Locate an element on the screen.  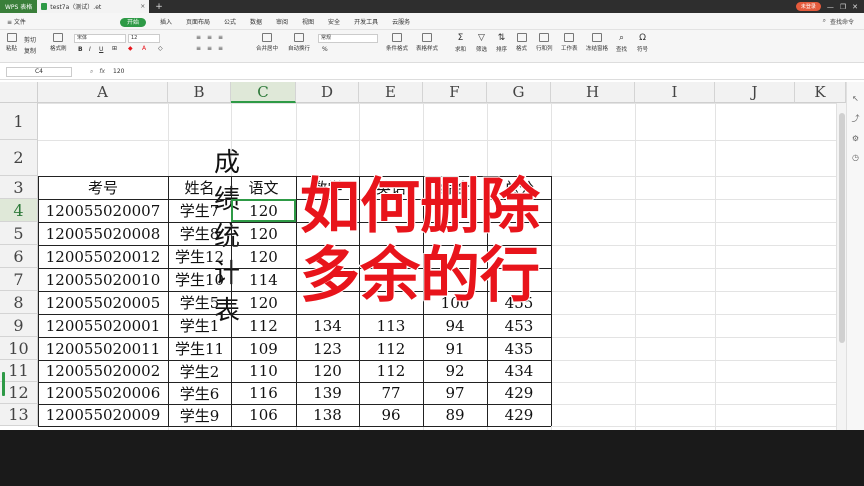
wrap-text-button: 自动换行 is located at coordinates (299, 42).